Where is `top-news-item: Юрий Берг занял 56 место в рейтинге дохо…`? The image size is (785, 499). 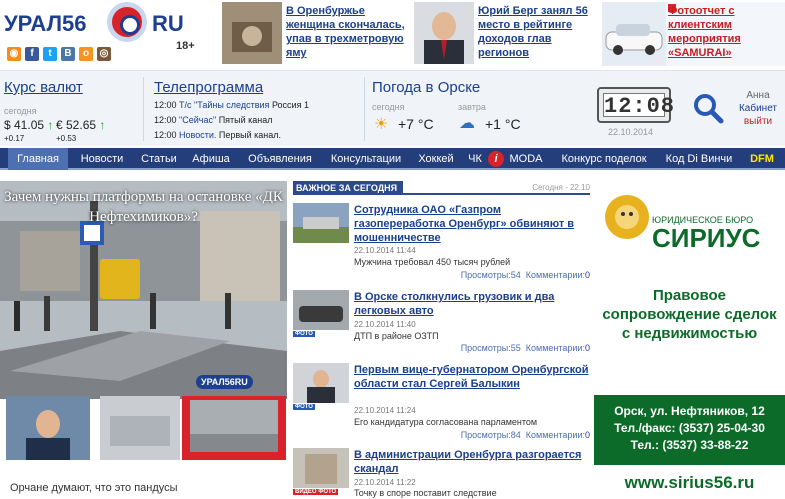 top-news-item: Юрий Берг занял 56 место в рейтинге дохо… is located at coordinates (506, 34).